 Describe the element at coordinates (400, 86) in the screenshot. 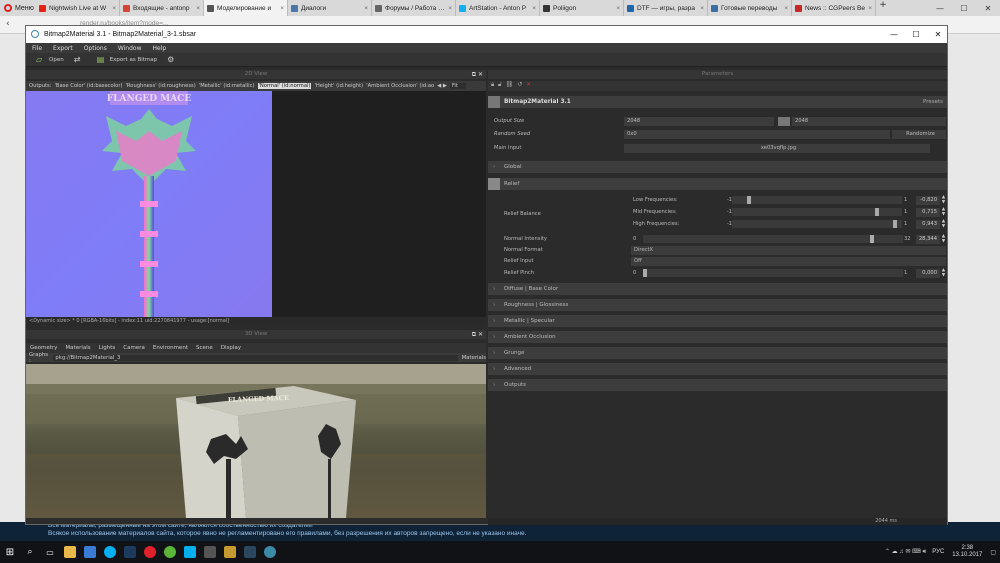

I see `output-tab: 'Ambient Occlusion' (id:ao` at that location.